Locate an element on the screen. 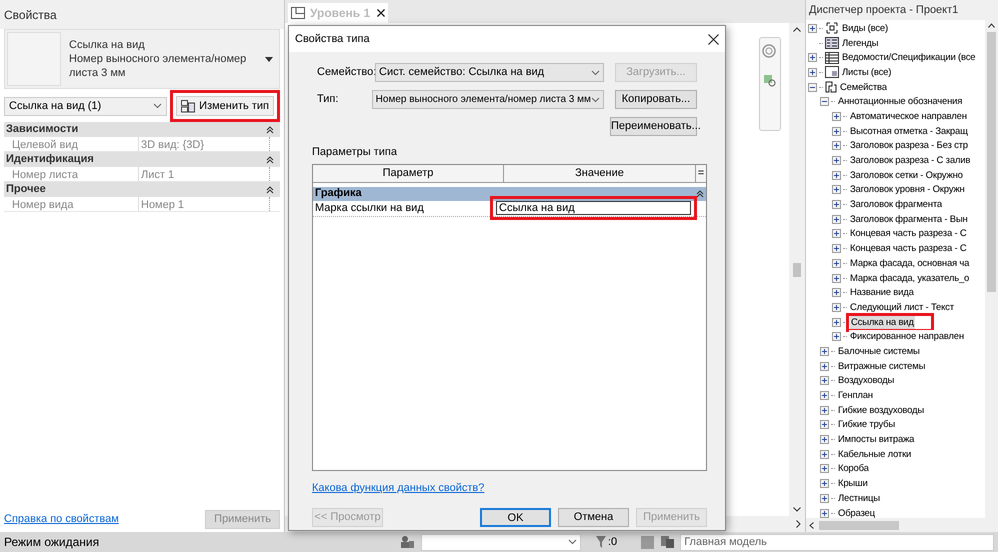 Image resolution: width=998 pixels, height=552 pixels. tree-item: Легенды is located at coordinates (860, 43).